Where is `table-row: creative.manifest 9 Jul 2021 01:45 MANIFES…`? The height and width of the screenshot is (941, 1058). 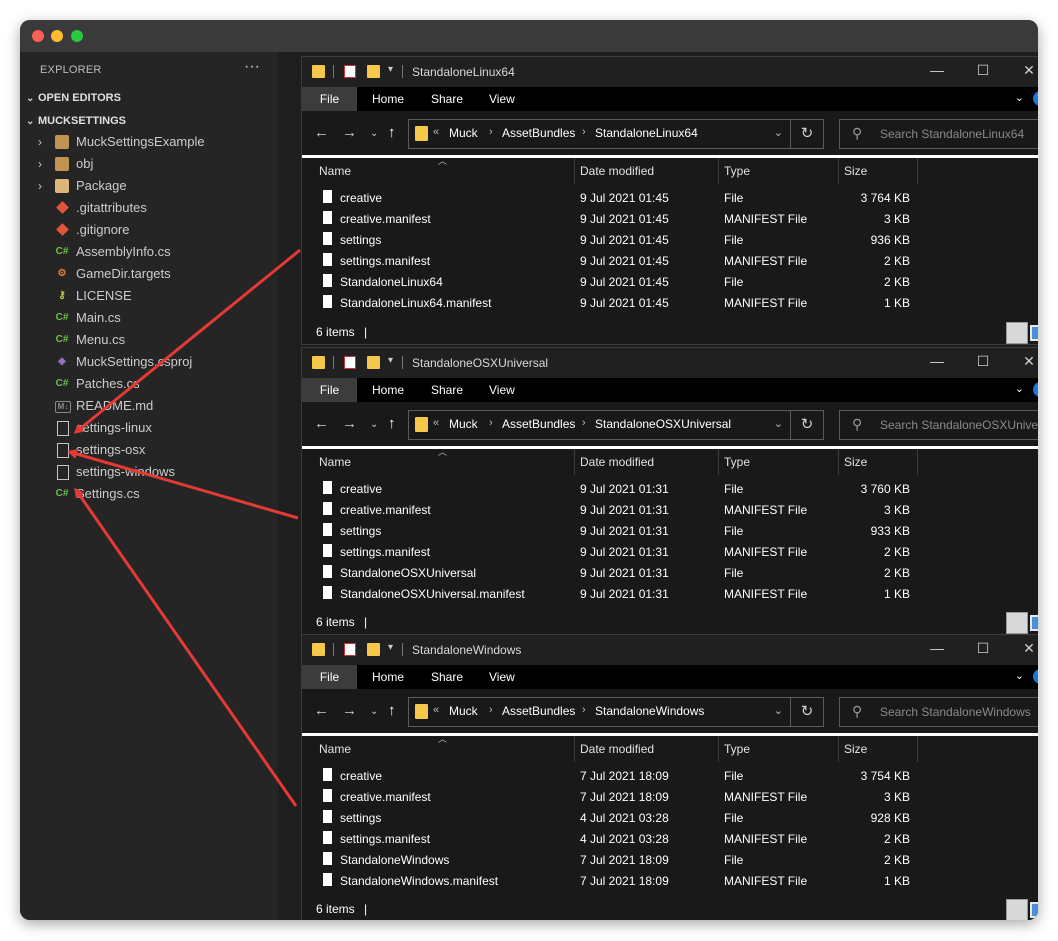 table-row: creative.manifest 9 Jul 2021 01:45 MANIFES… is located at coordinates (670, 218).